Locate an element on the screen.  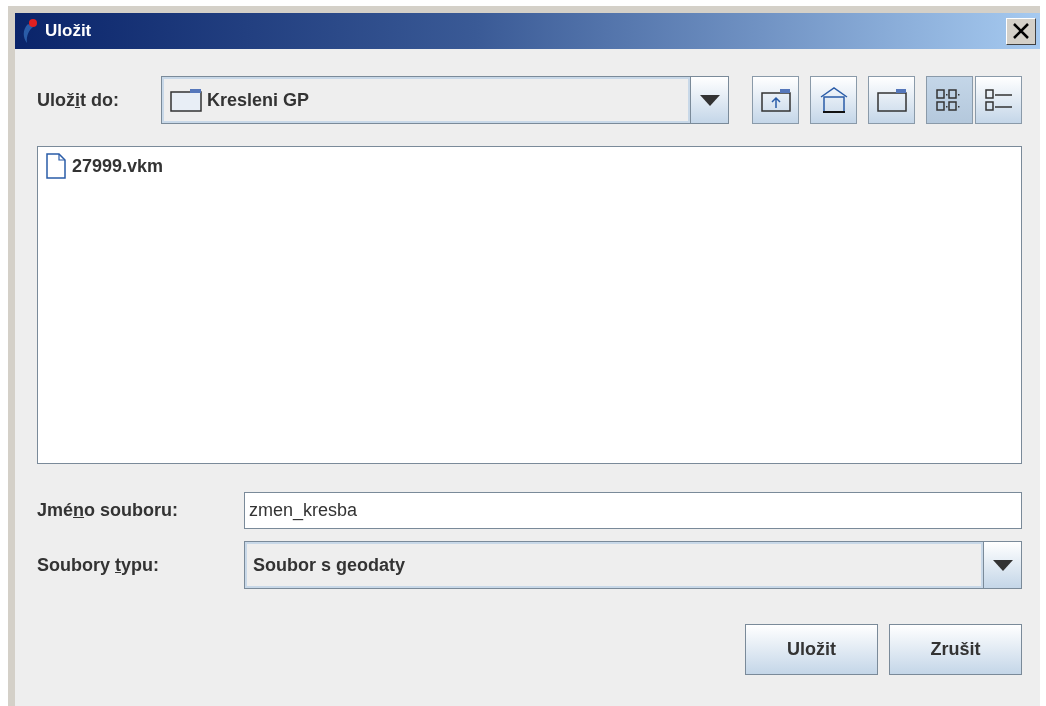
app-icon is located at coordinates (30, 31).